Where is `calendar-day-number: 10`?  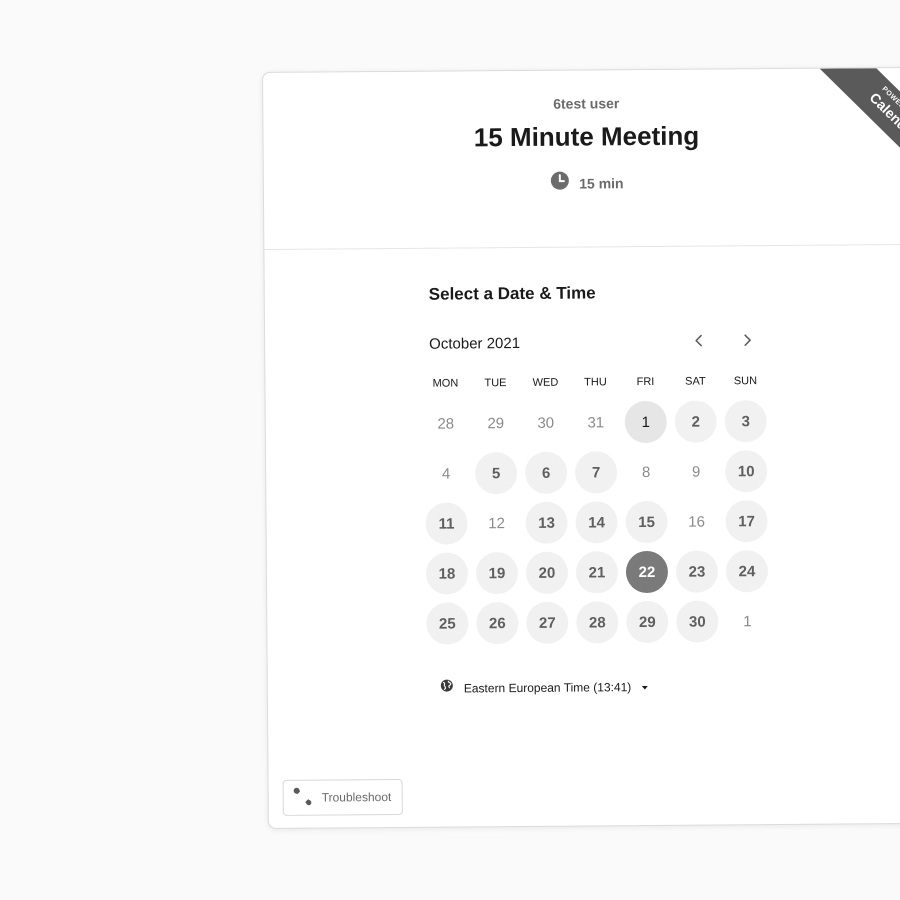 calendar-day-number: 10 is located at coordinates (746, 471).